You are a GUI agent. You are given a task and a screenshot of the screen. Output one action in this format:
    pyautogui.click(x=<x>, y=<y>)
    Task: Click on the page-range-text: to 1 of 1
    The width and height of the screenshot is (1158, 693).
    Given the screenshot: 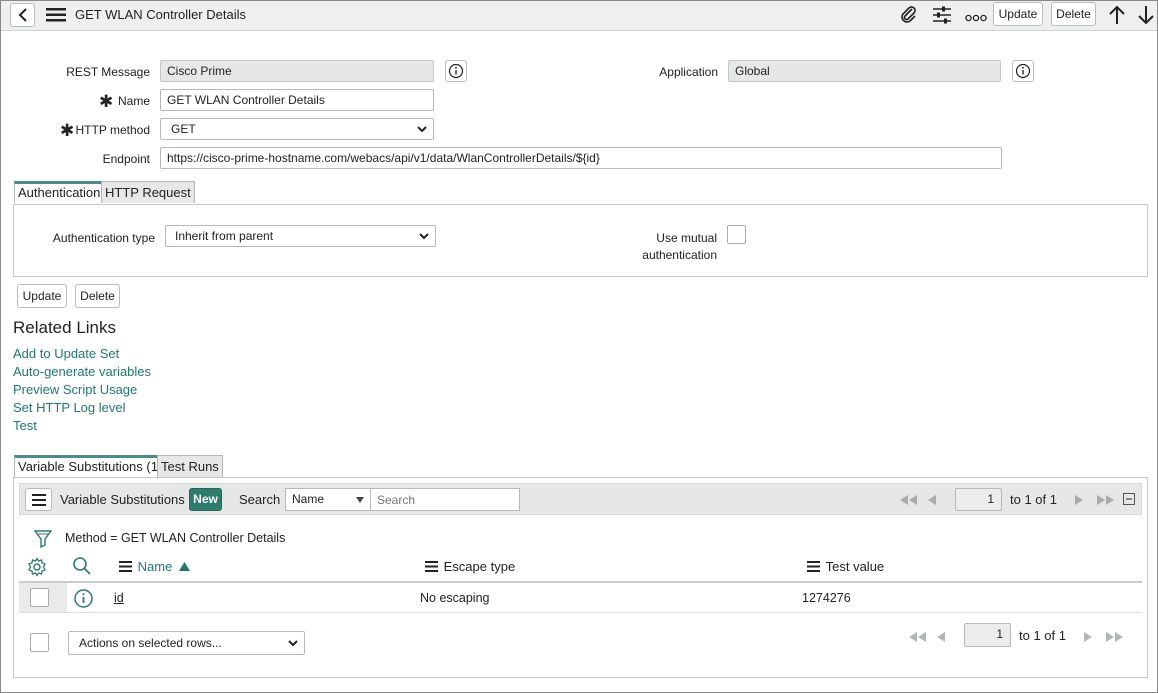 What is the action you would take?
    pyautogui.click(x=1033, y=499)
    